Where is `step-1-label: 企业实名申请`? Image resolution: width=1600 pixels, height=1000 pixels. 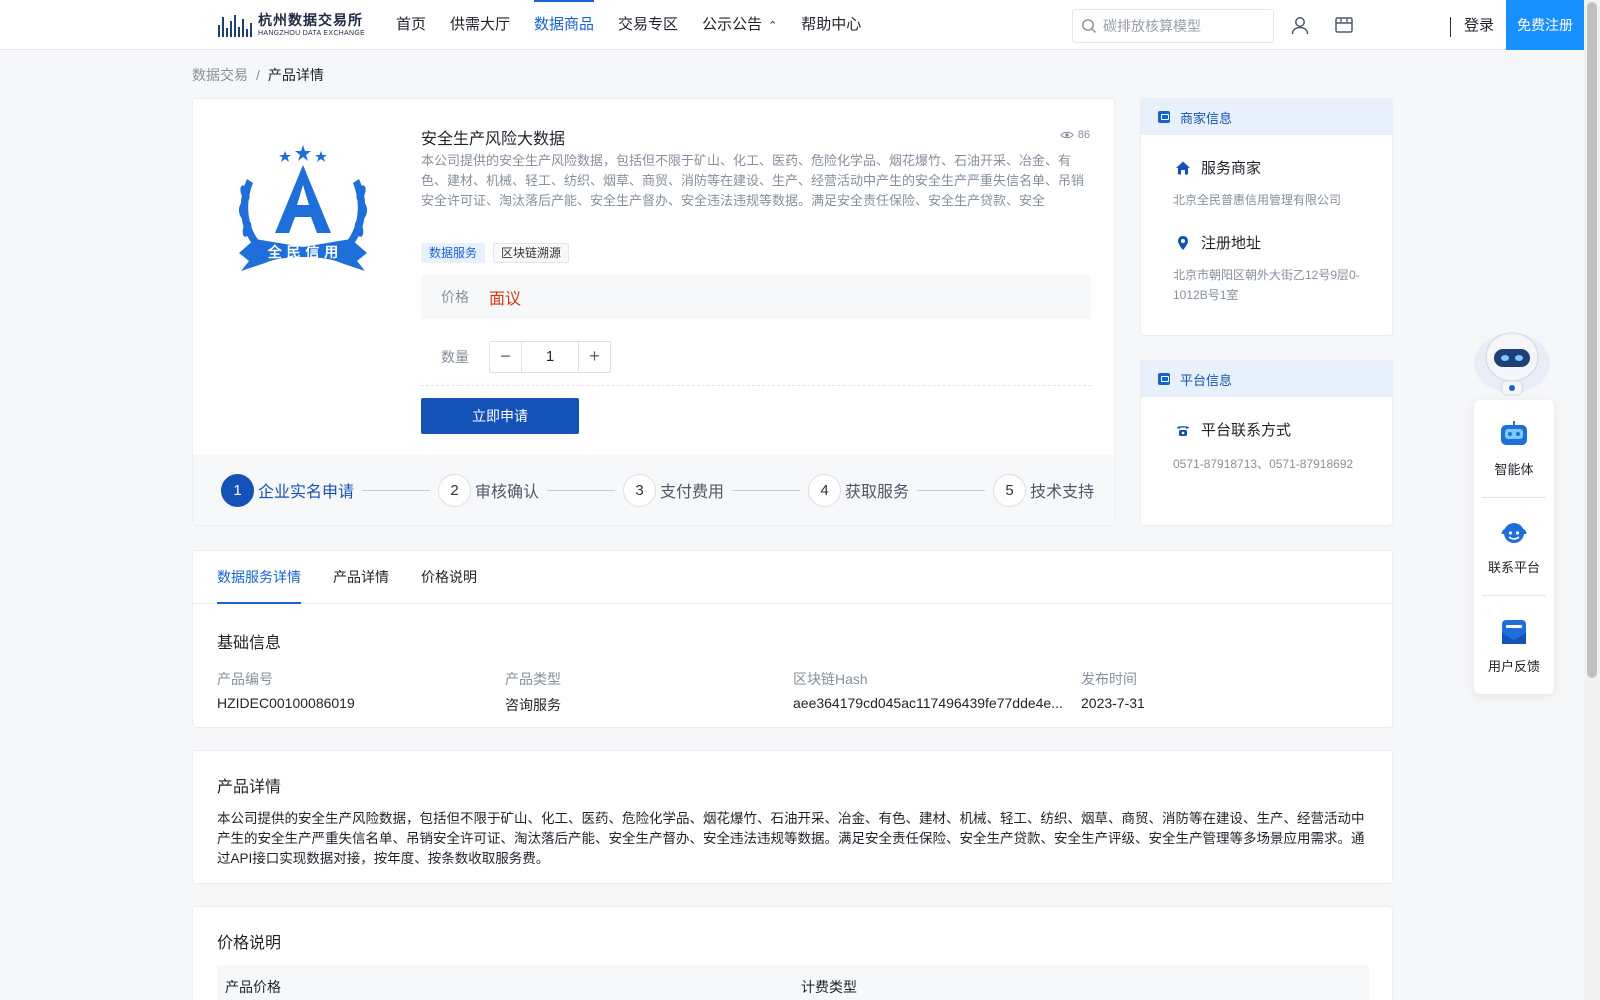
step-1-label: 企业实名申请 is located at coordinates (306, 492).